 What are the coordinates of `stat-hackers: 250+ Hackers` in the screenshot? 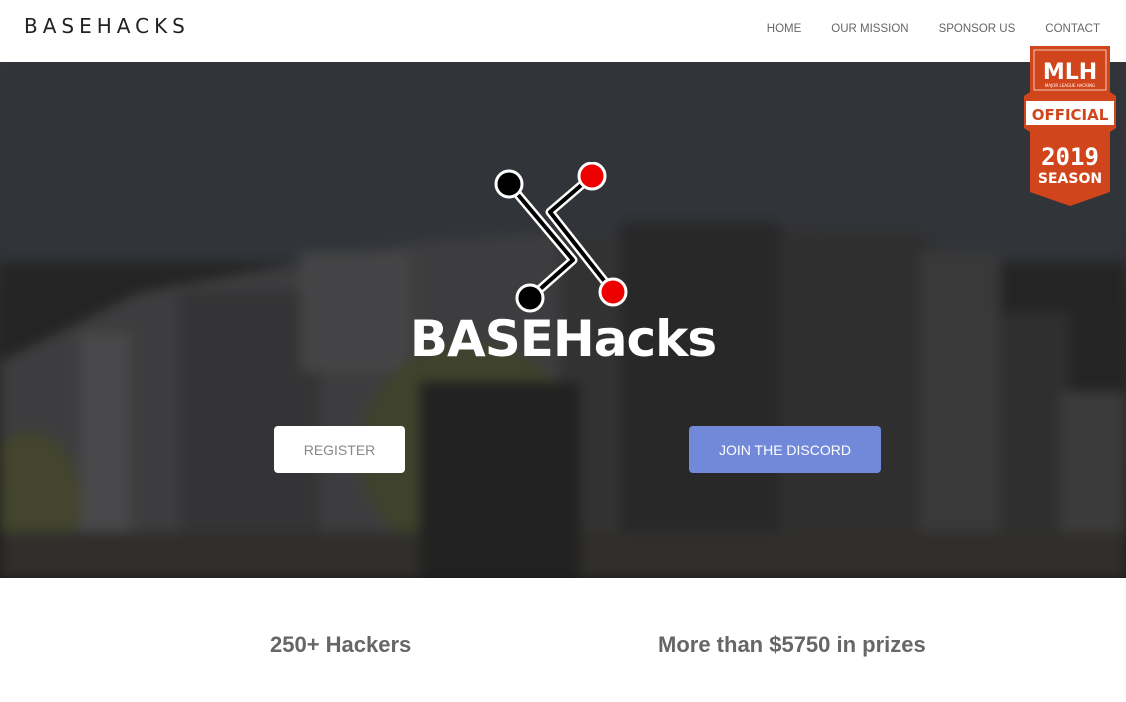 It's located at (341, 644).